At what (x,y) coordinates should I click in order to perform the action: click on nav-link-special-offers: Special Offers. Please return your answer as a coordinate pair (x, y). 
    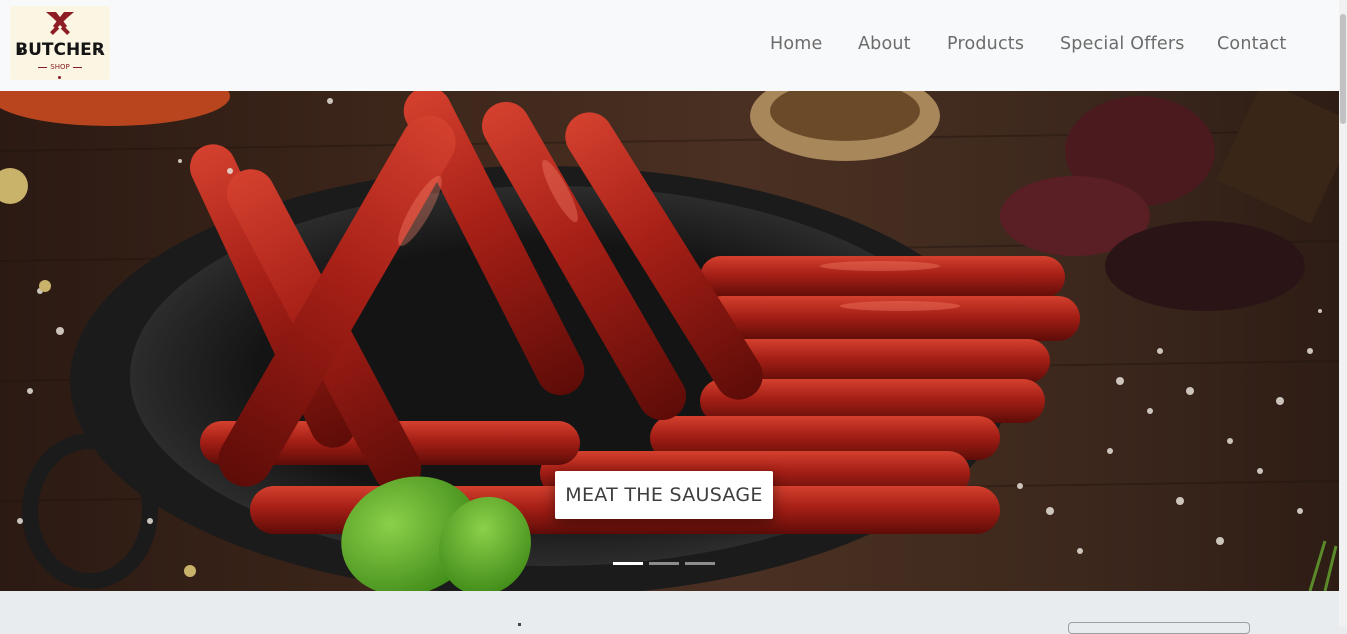
    Looking at the image, I should click on (1122, 44).